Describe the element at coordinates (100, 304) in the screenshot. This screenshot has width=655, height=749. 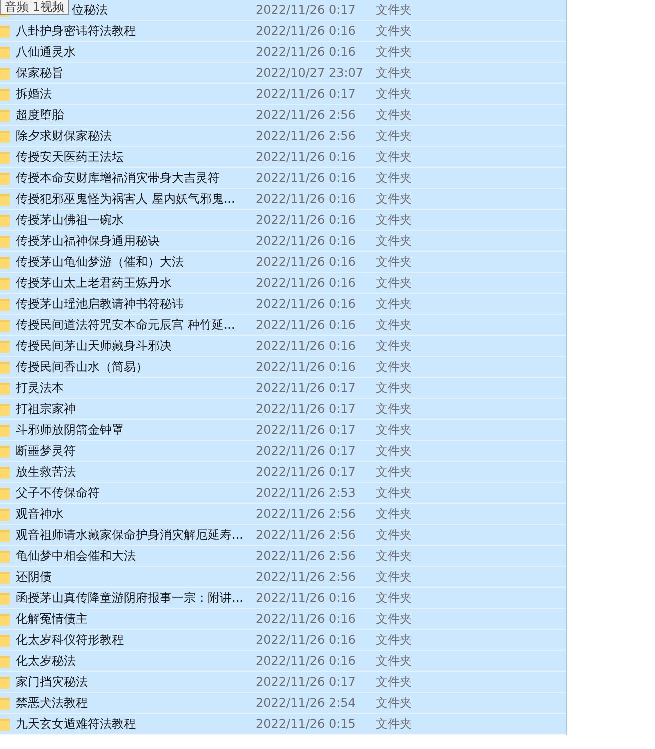
I see `folder-name: 传授茅山瑶池启教请神书符秘讳` at that location.